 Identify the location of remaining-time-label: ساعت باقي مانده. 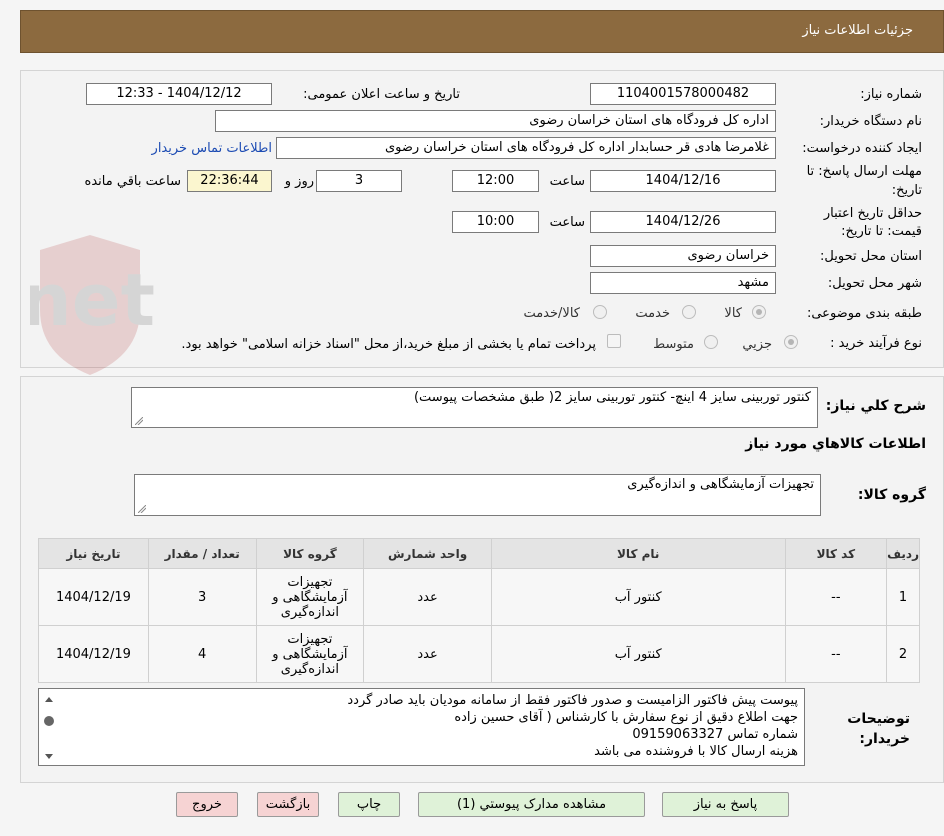
(132, 181).